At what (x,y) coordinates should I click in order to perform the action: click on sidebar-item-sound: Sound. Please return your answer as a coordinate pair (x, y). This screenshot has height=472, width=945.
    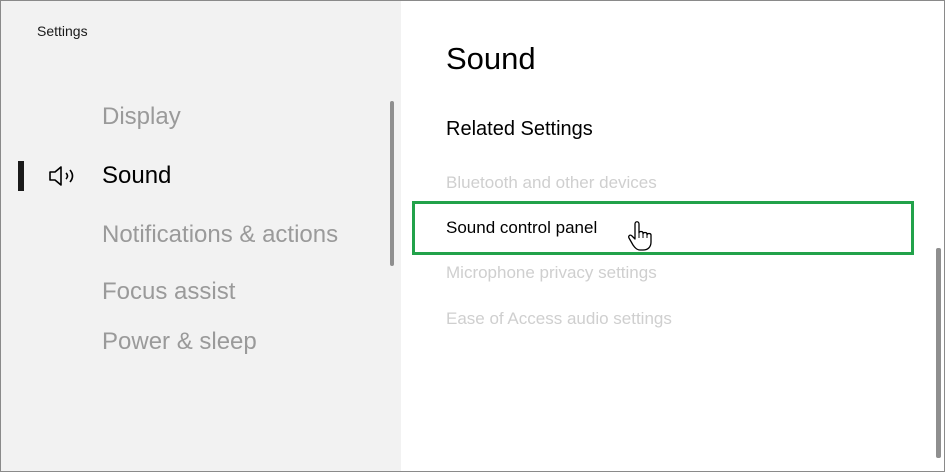
    Looking at the image, I should click on (191, 176).